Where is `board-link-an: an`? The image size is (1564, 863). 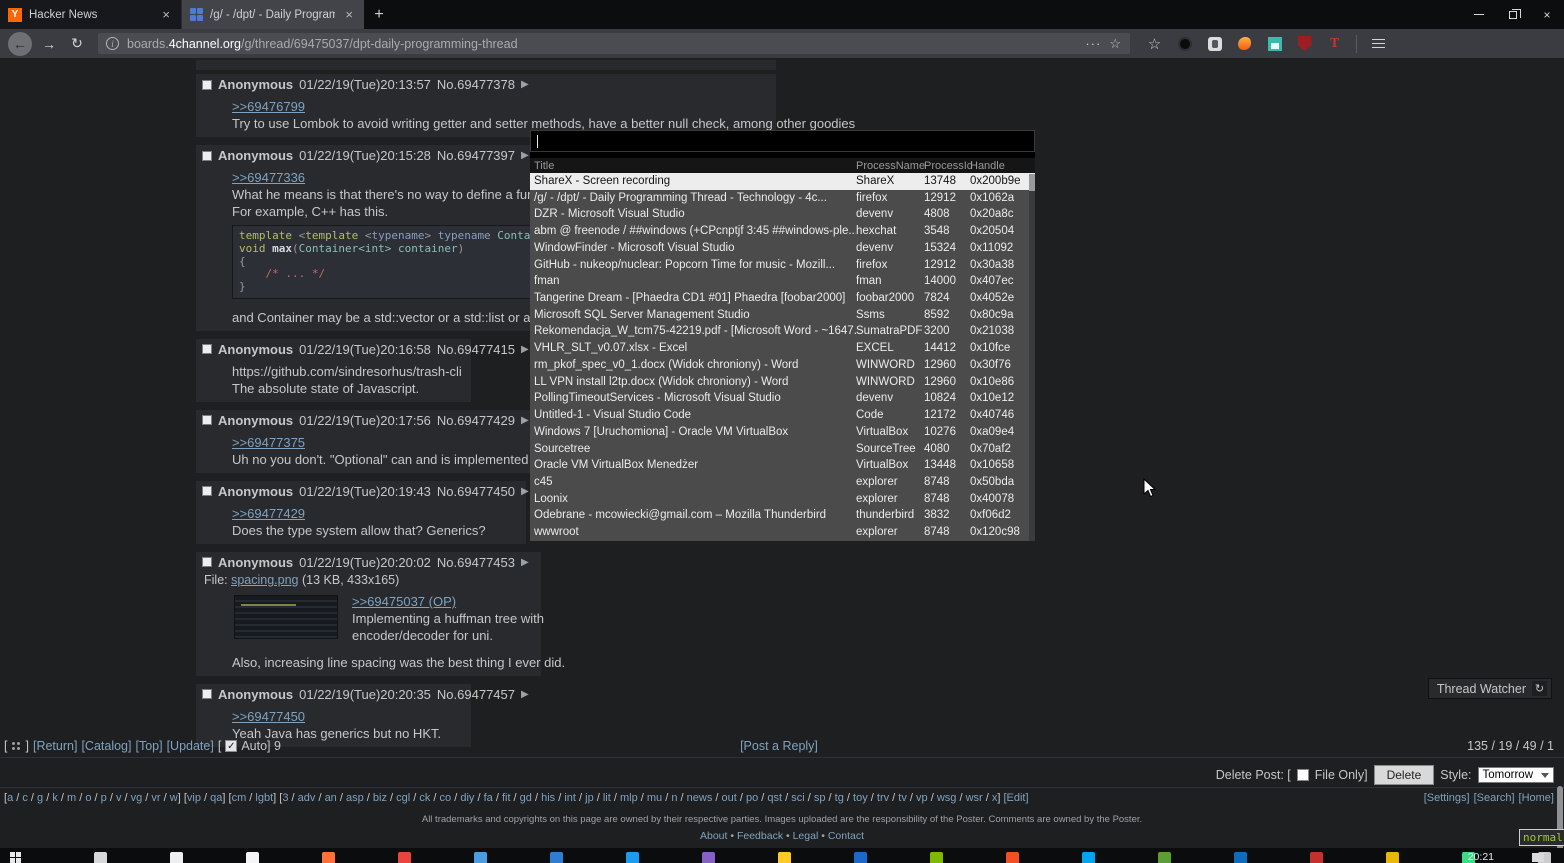
board-link-an: an is located at coordinates (331, 798).